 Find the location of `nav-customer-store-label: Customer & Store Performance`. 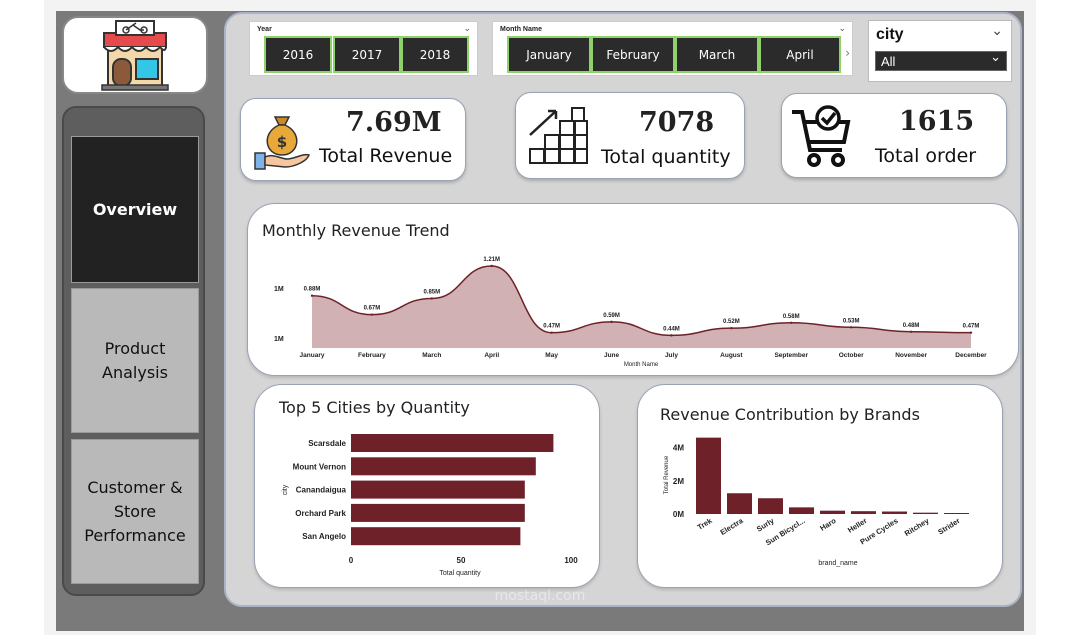

nav-customer-store-label: Customer & Store Performance is located at coordinates (135, 511).